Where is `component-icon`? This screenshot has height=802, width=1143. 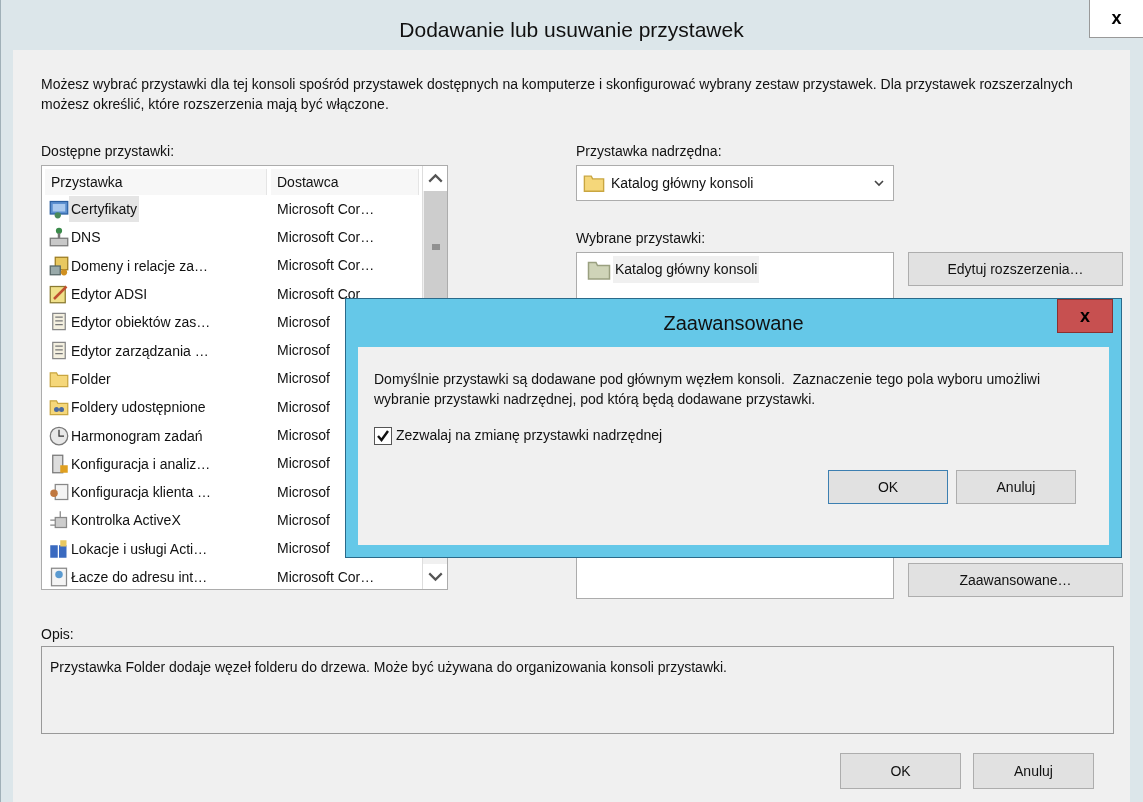 component-icon is located at coordinates (59, 520).